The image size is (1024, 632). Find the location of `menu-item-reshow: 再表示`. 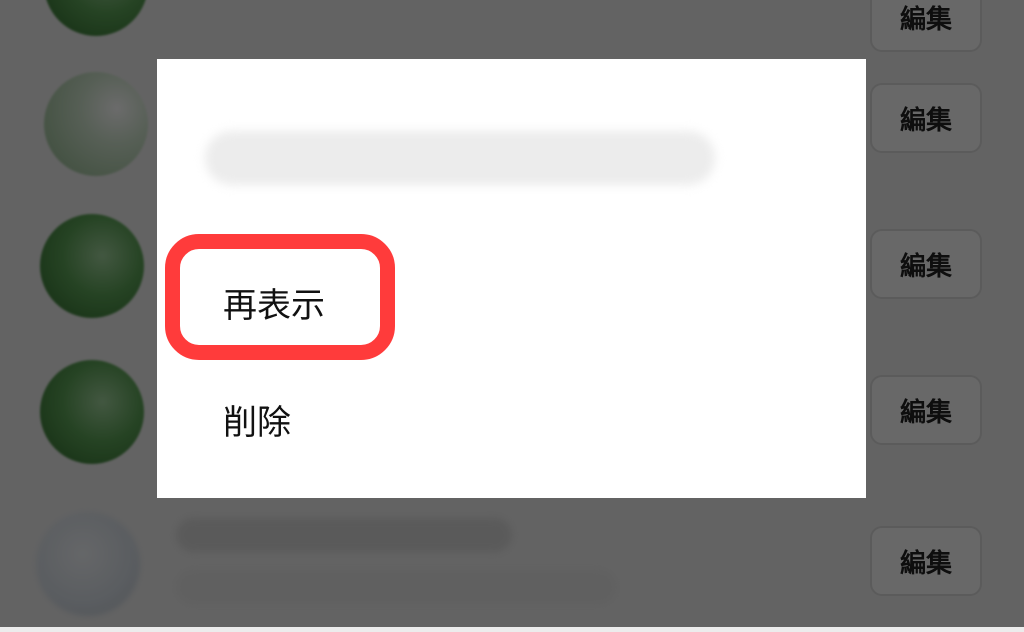

menu-item-reshow: 再表示 is located at coordinates (274, 306).